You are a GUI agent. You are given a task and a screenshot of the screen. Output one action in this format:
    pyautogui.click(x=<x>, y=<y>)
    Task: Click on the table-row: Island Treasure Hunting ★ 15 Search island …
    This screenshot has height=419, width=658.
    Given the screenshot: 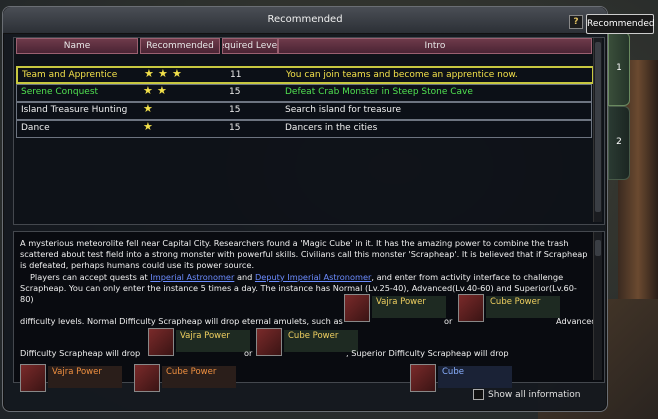 What is the action you would take?
    pyautogui.click(x=304, y=111)
    